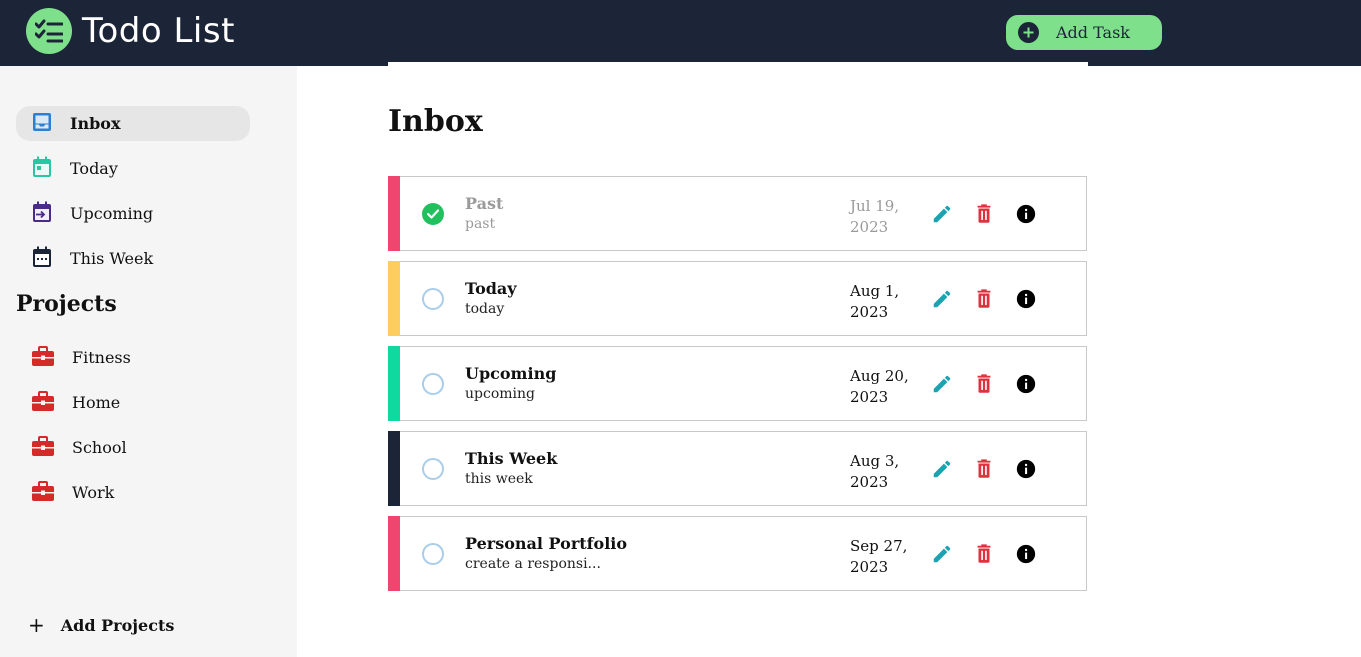  Describe the element at coordinates (133, 402) in the screenshot. I see `sidebar-project-home: Home` at that location.